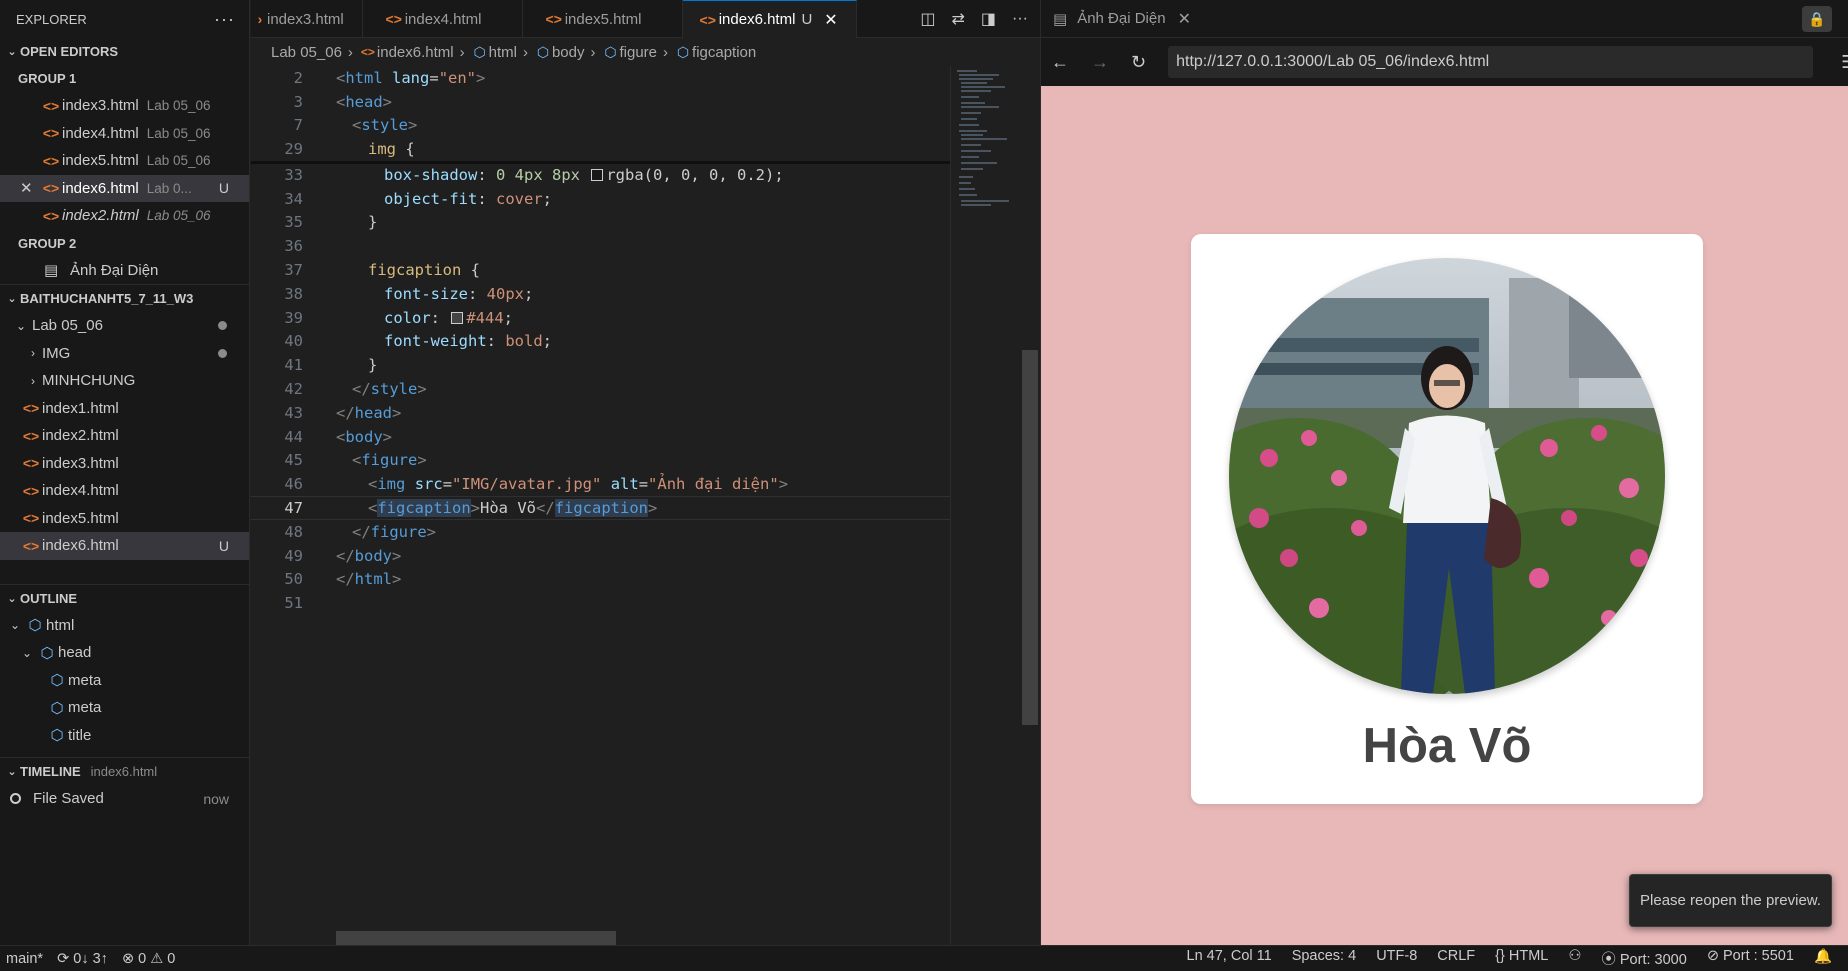 Image resolution: width=1848 pixels, height=971 pixels. What do you see at coordinates (124, 436) in the screenshot?
I see `tree-file: <> index2.html` at bounding box center [124, 436].